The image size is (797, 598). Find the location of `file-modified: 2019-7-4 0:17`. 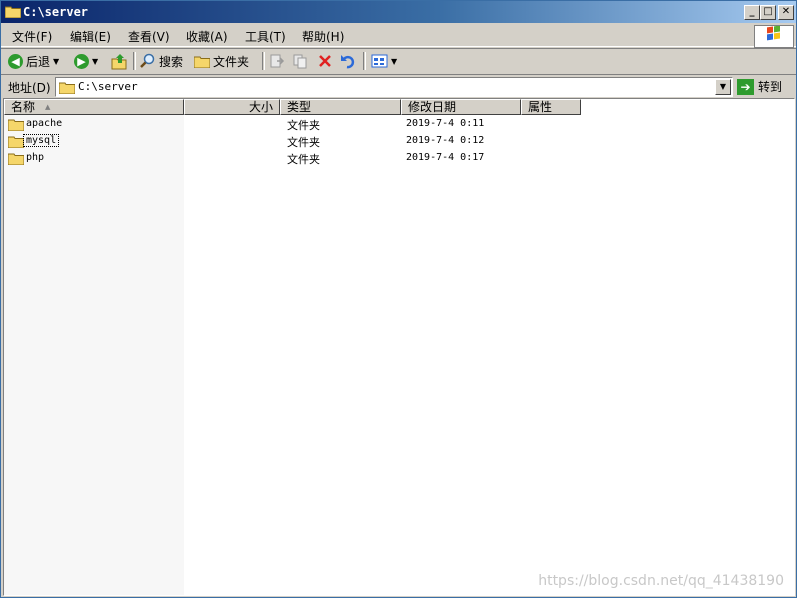

file-modified: 2019-7-4 0:17 is located at coordinates (445, 157).